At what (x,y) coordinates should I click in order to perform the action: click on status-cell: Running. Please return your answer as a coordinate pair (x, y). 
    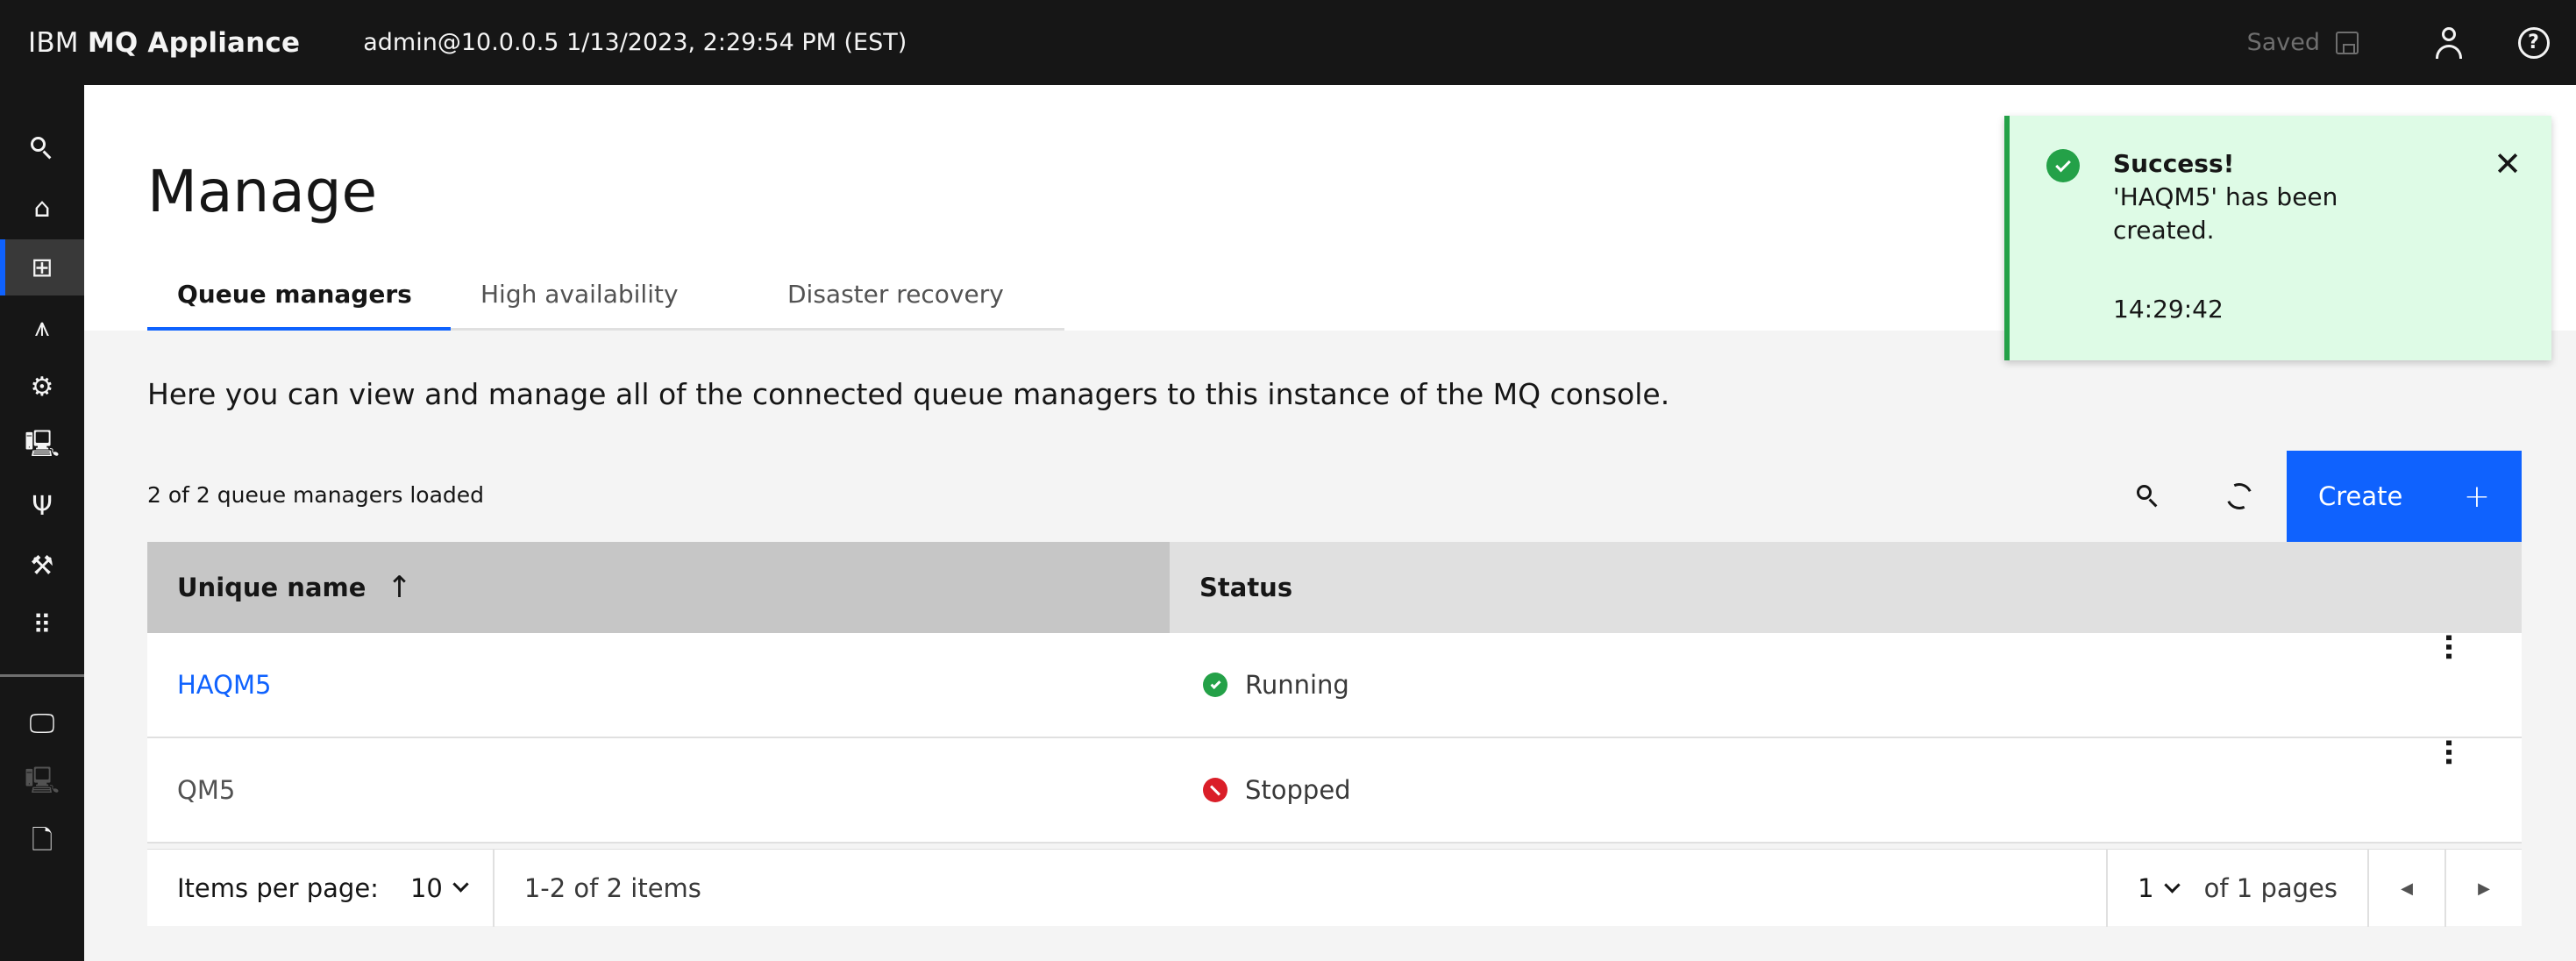
    Looking at the image, I should click on (1259, 685).